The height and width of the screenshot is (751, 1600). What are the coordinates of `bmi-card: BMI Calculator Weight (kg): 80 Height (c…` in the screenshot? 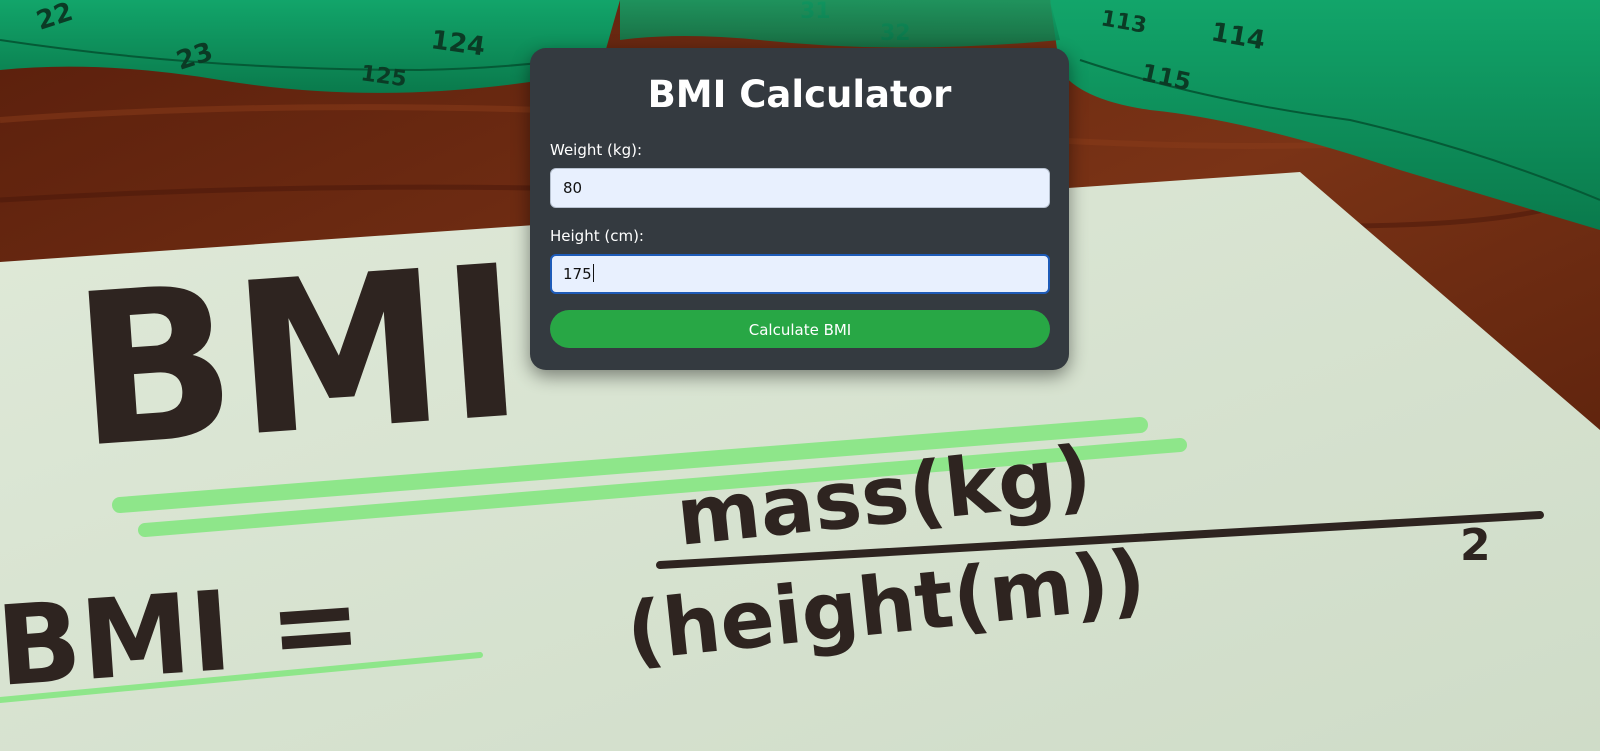 It's located at (799, 209).